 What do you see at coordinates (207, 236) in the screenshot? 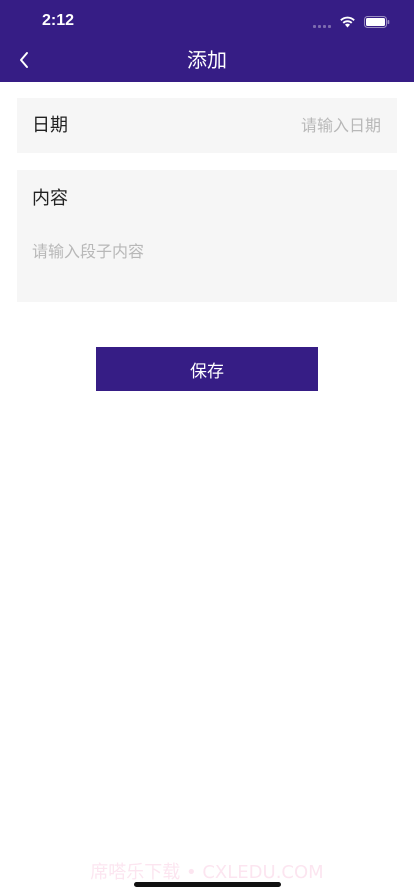
I see `content-field-card: 内容` at bounding box center [207, 236].